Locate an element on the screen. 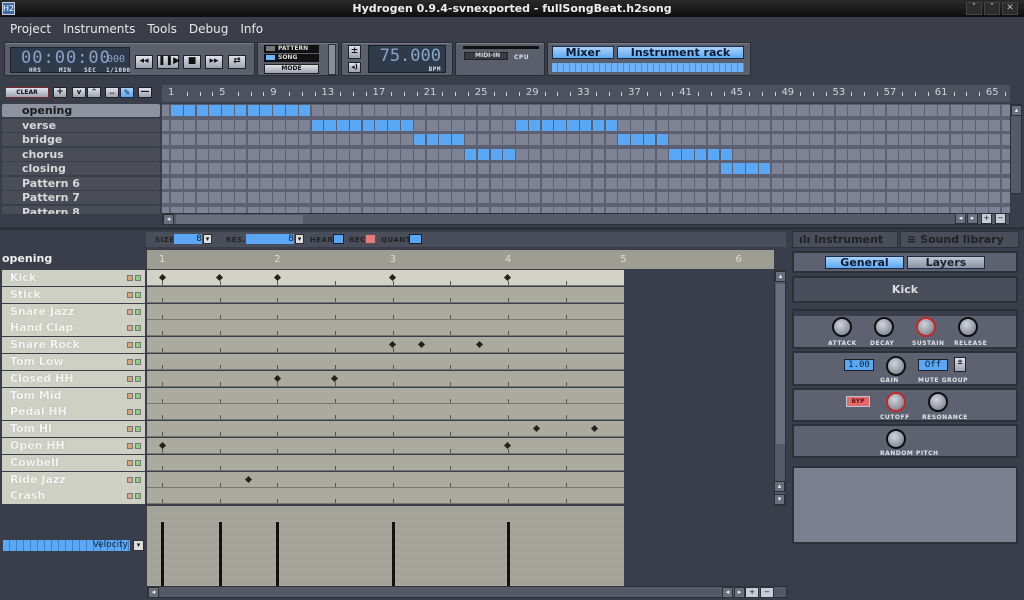  tab-layers: Layers is located at coordinates (946, 262).